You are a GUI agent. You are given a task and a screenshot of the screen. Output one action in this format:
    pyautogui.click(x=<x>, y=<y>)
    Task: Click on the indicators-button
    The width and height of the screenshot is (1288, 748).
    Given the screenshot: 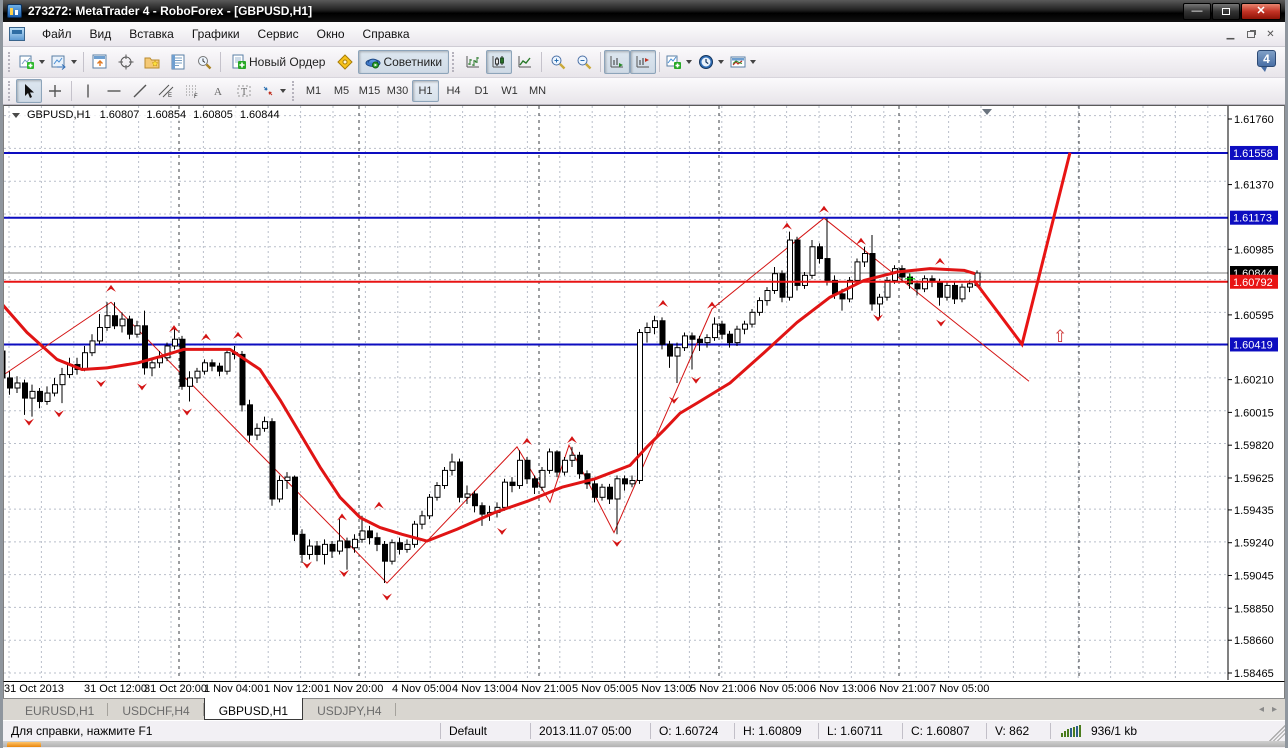 What is the action you would take?
    pyautogui.click(x=679, y=62)
    